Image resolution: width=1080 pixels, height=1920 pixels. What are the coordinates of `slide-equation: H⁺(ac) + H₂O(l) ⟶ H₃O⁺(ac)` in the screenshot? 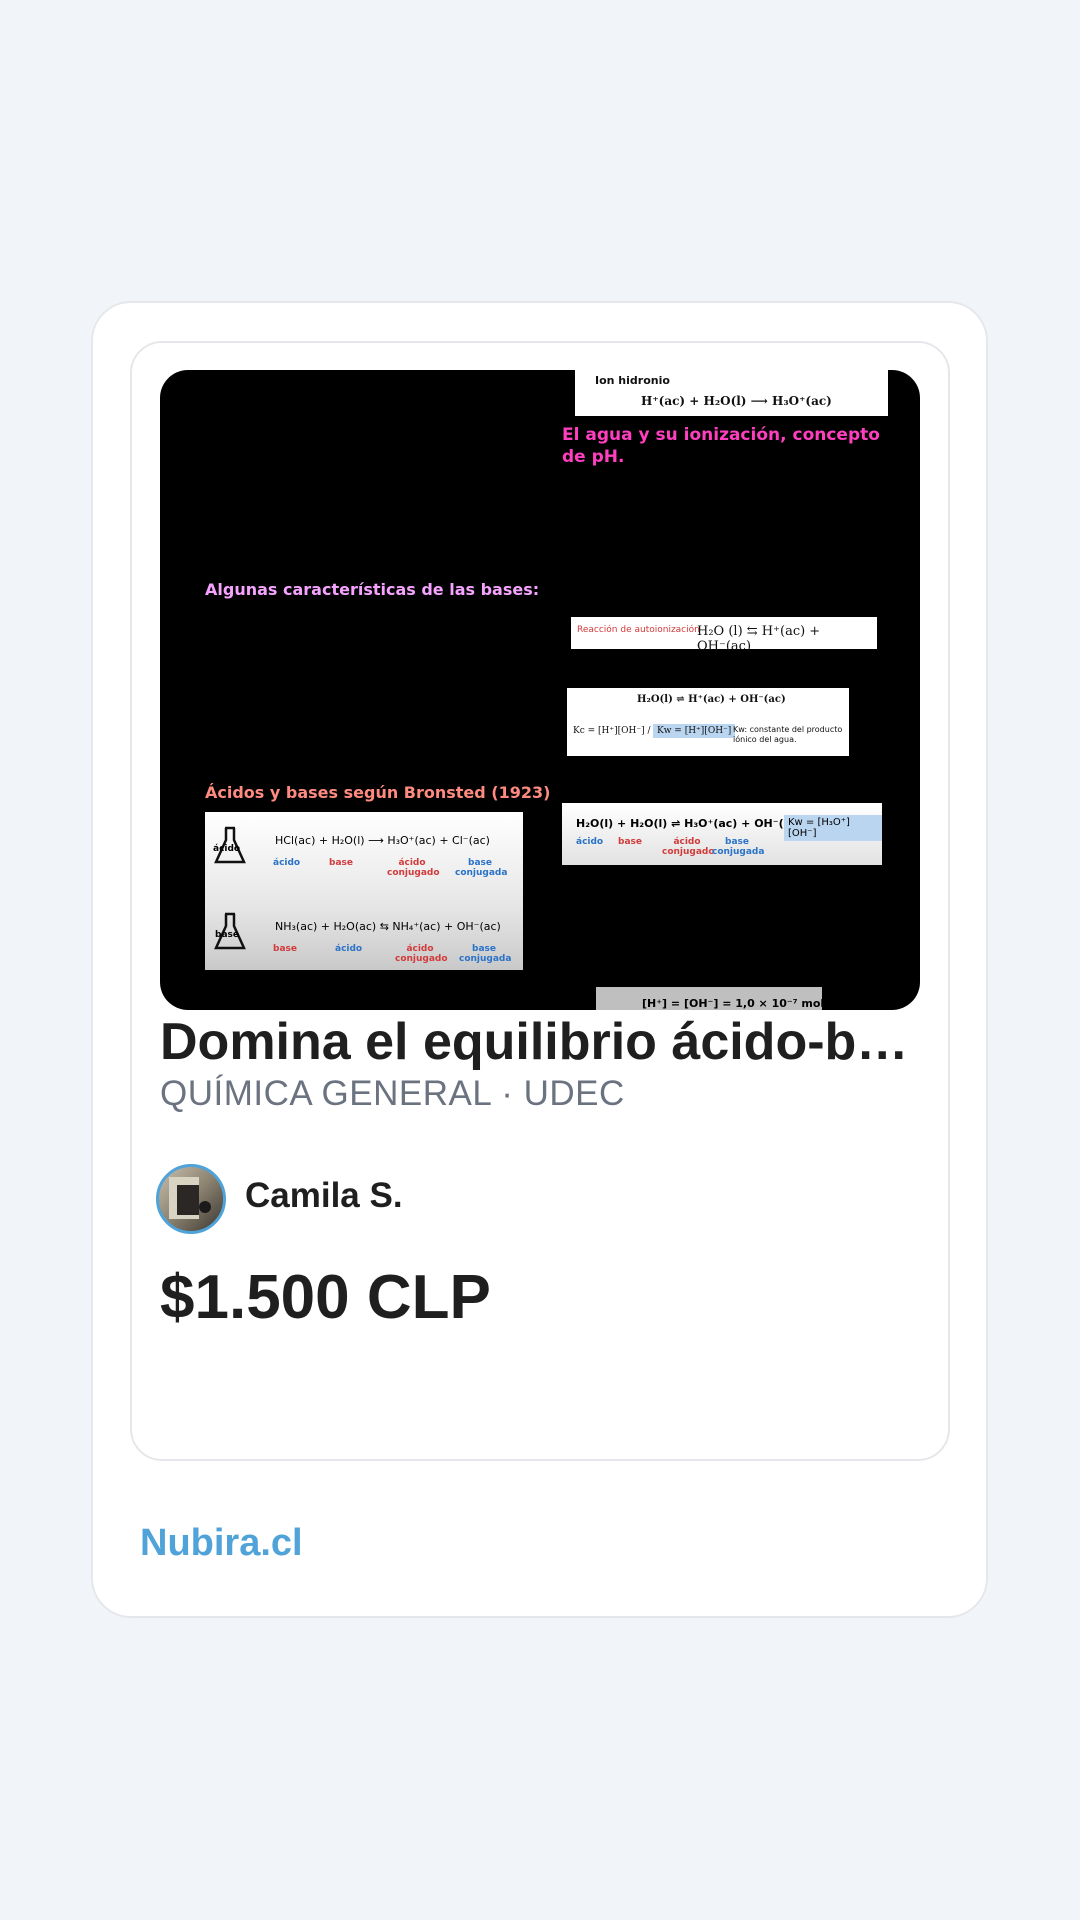 It's located at (736, 401).